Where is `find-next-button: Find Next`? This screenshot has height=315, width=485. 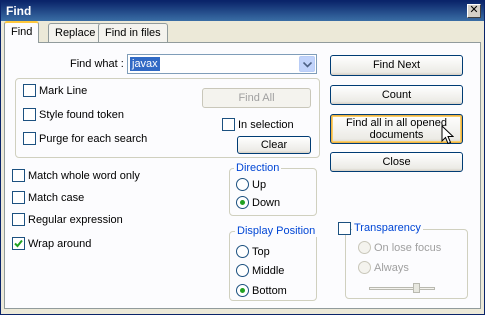 find-next-button: Find Next is located at coordinates (396, 65).